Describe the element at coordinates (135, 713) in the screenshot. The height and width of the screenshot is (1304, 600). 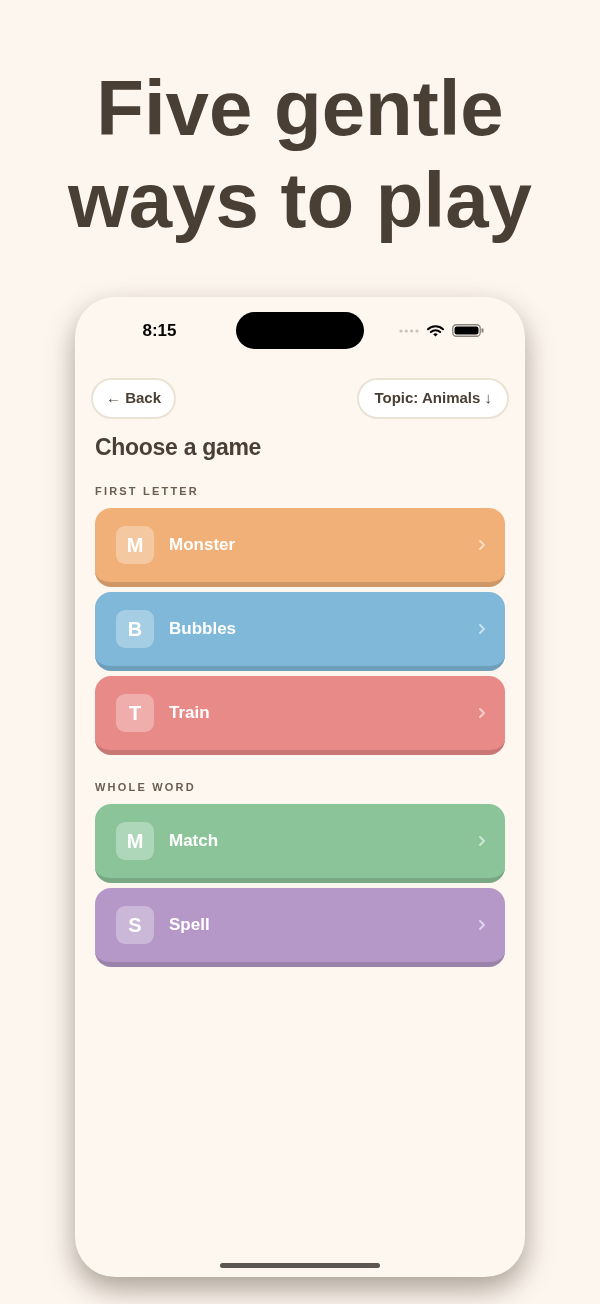
I see `letter-tile: T` at that location.